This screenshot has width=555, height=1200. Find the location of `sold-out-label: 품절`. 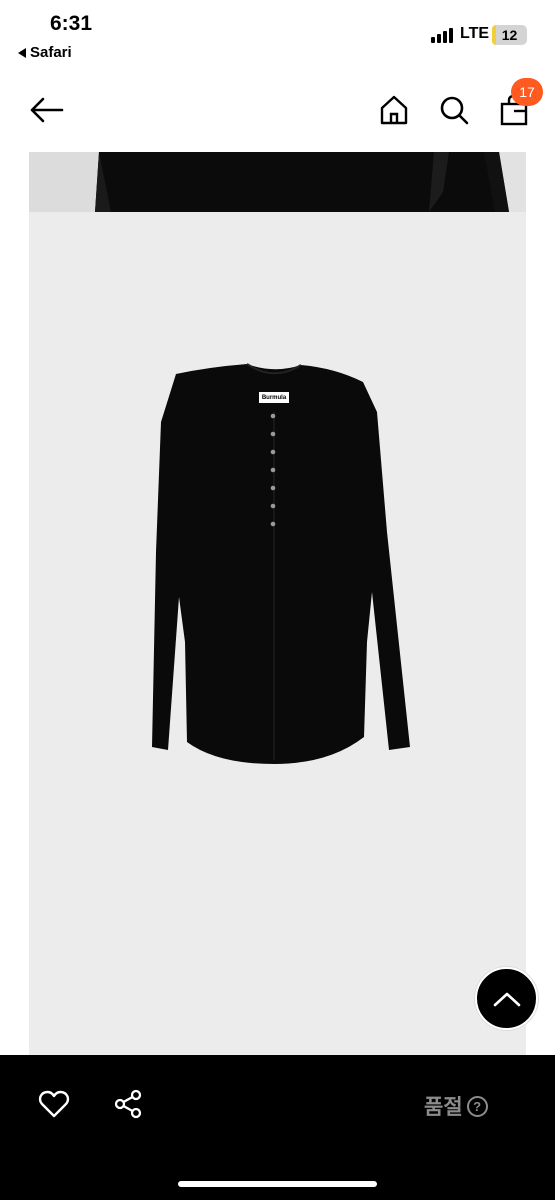

sold-out-label: 품절 is located at coordinates (443, 1107).